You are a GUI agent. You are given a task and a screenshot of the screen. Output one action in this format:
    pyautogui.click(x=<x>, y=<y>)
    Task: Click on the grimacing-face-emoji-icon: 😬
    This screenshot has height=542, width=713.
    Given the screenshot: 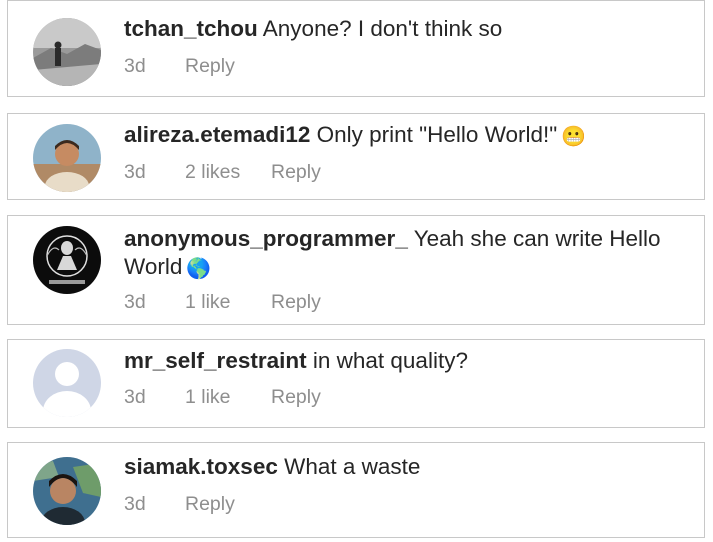 What is the action you would take?
    pyautogui.click(x=574, y=137)
    